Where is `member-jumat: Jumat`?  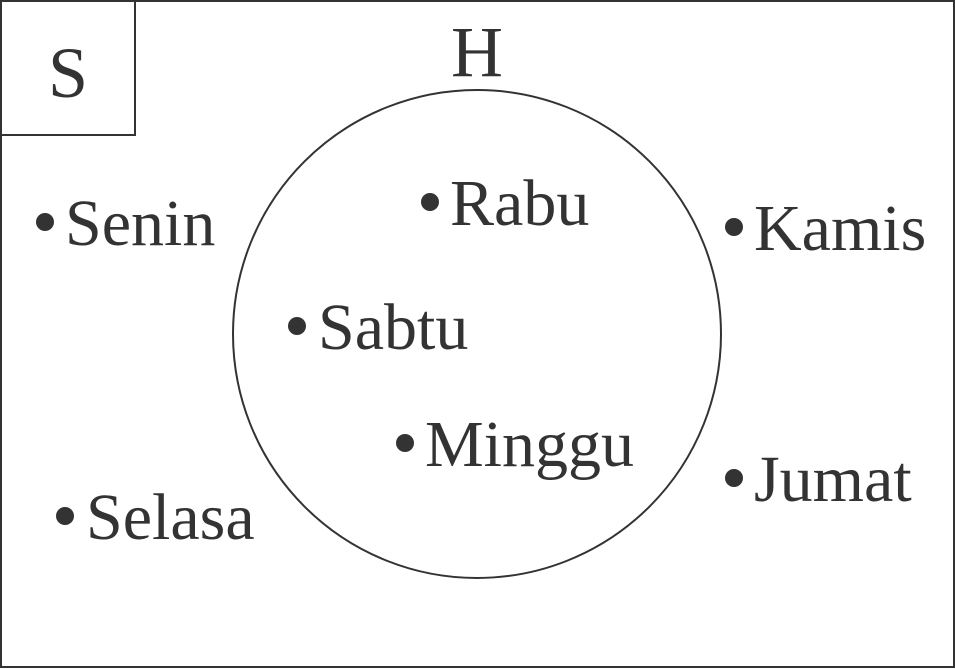
member-jumat: Jumat is located at coordinates (833, 479).